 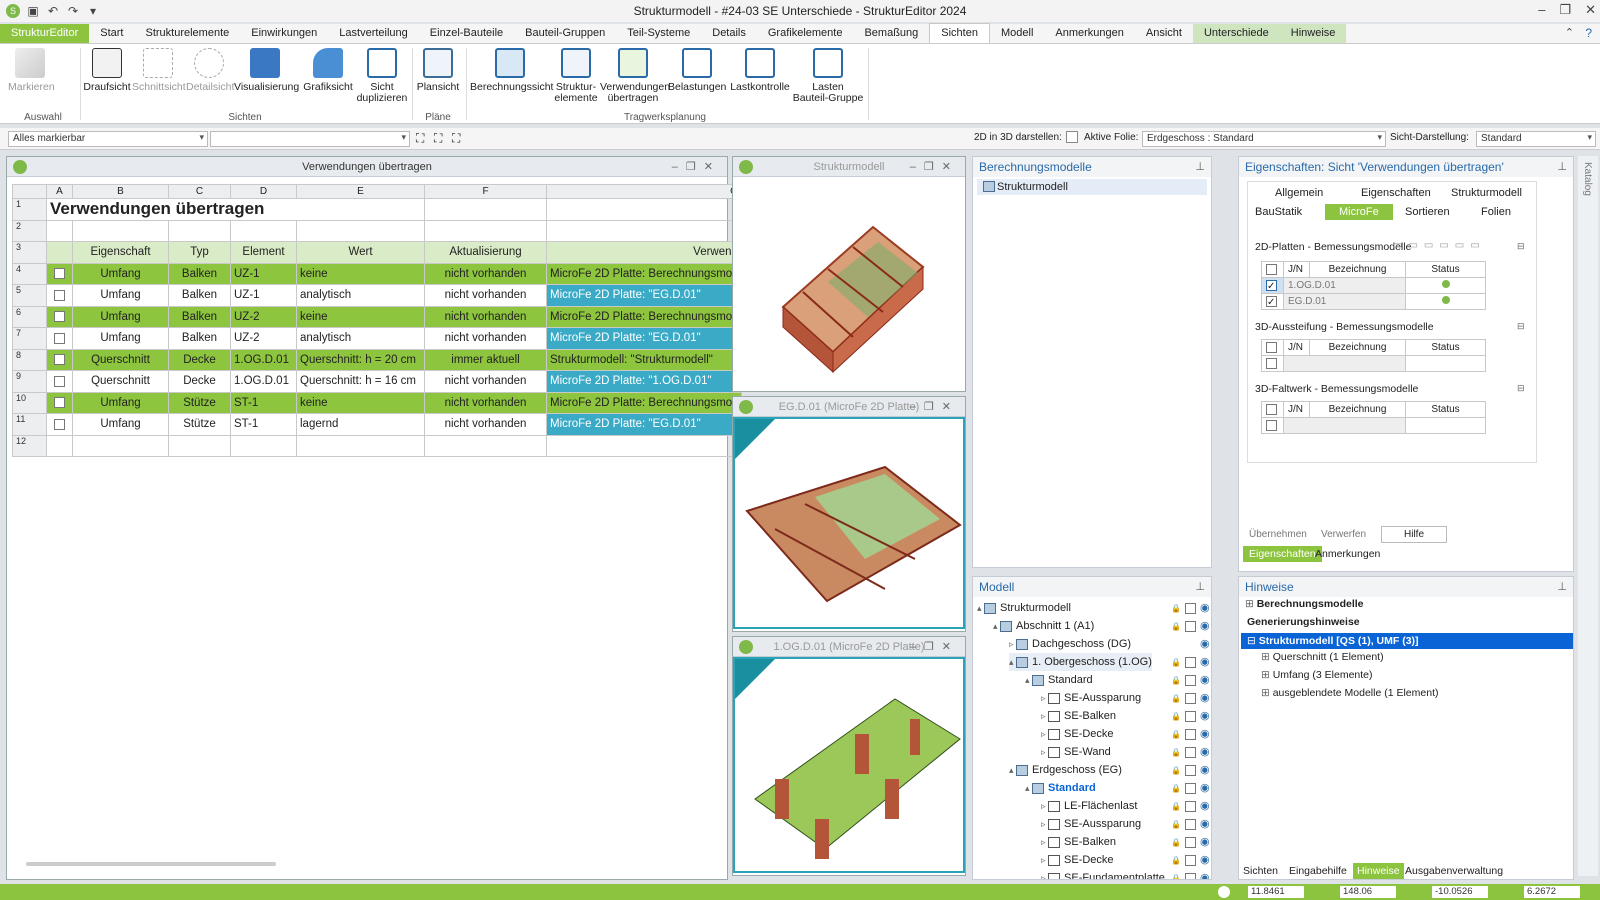 What do you see at coordinates (466, 33) in the screenshot?
I see `tab-einzel-bauteile: Einzel-Bauteile` at bounding box center [466, 33].